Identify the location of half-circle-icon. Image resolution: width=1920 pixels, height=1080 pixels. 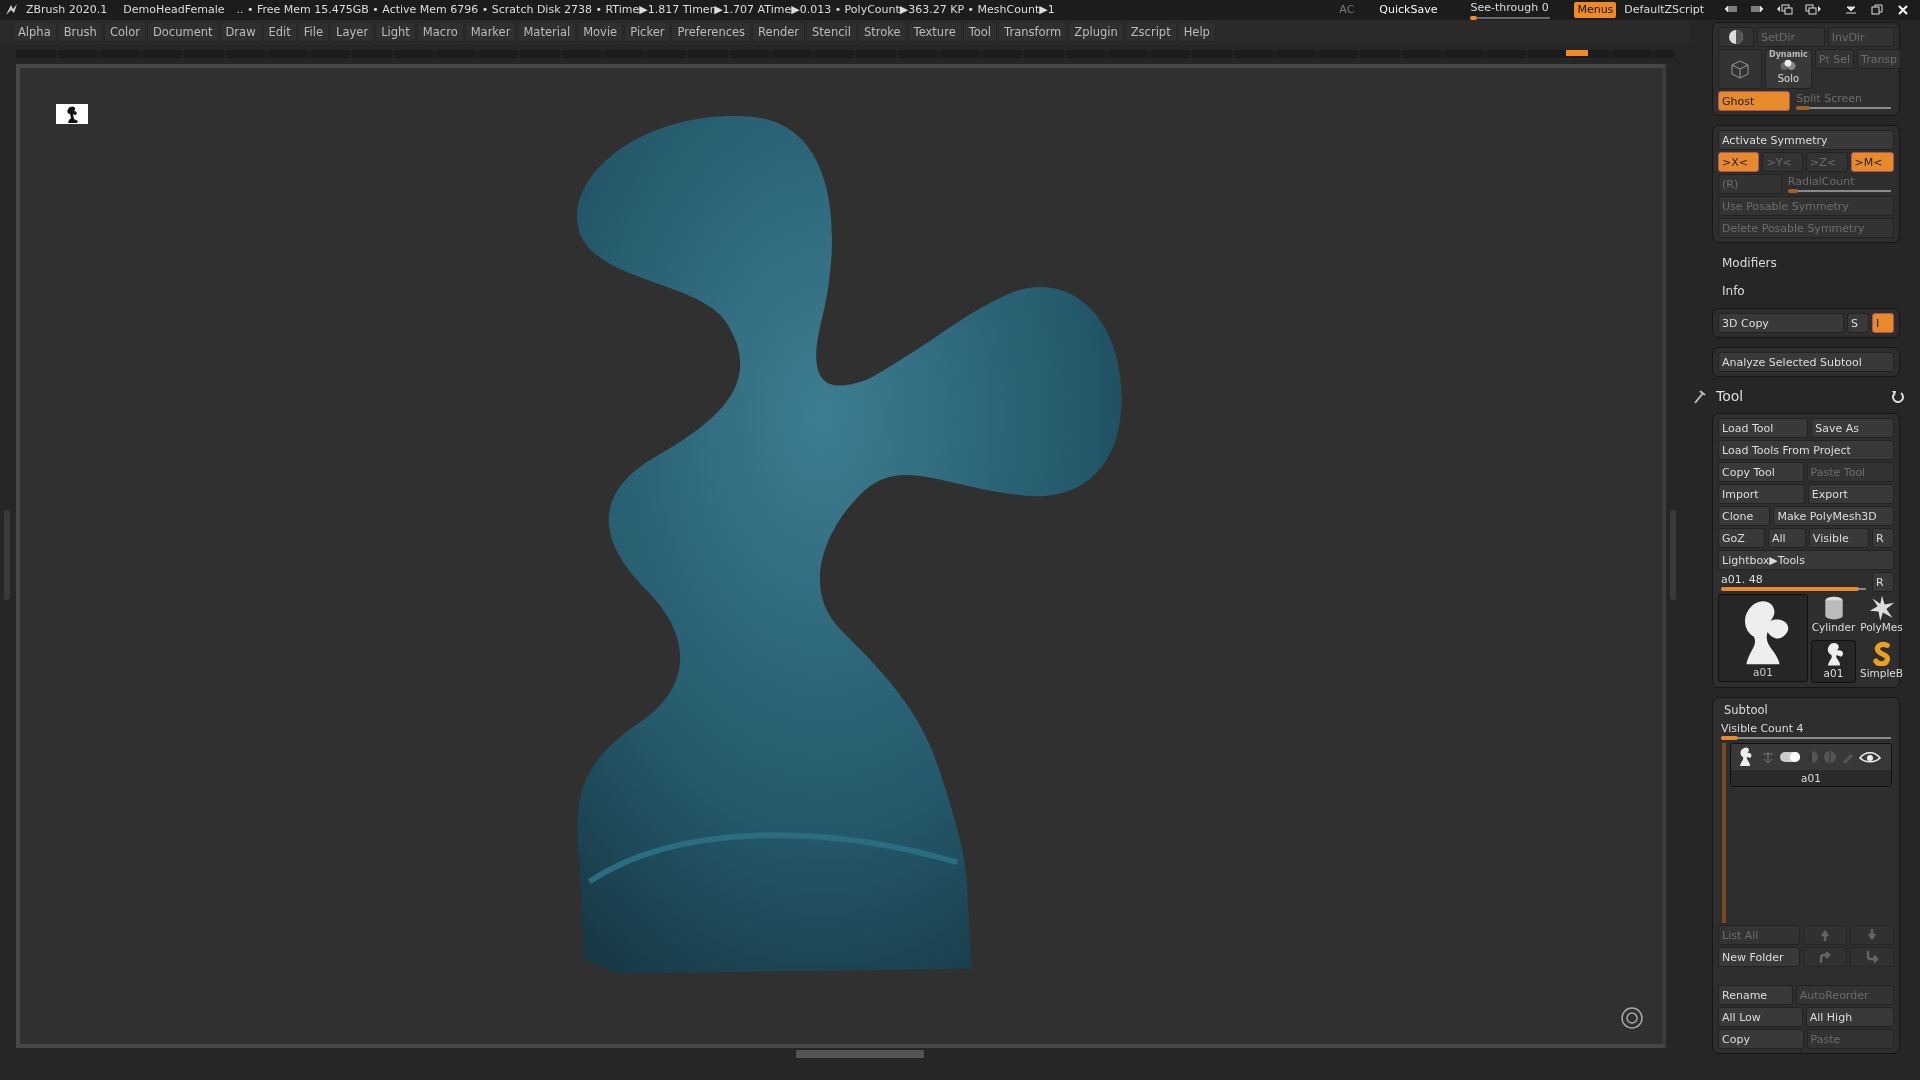
(1812, 757).